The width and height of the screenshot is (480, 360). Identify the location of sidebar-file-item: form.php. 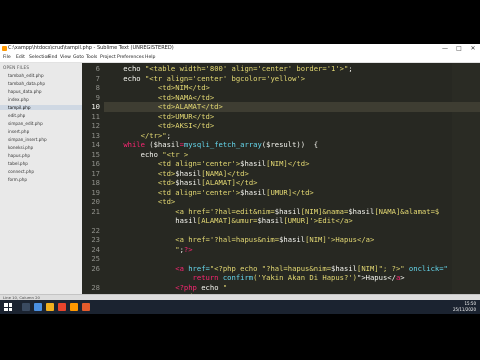
(17, 179).